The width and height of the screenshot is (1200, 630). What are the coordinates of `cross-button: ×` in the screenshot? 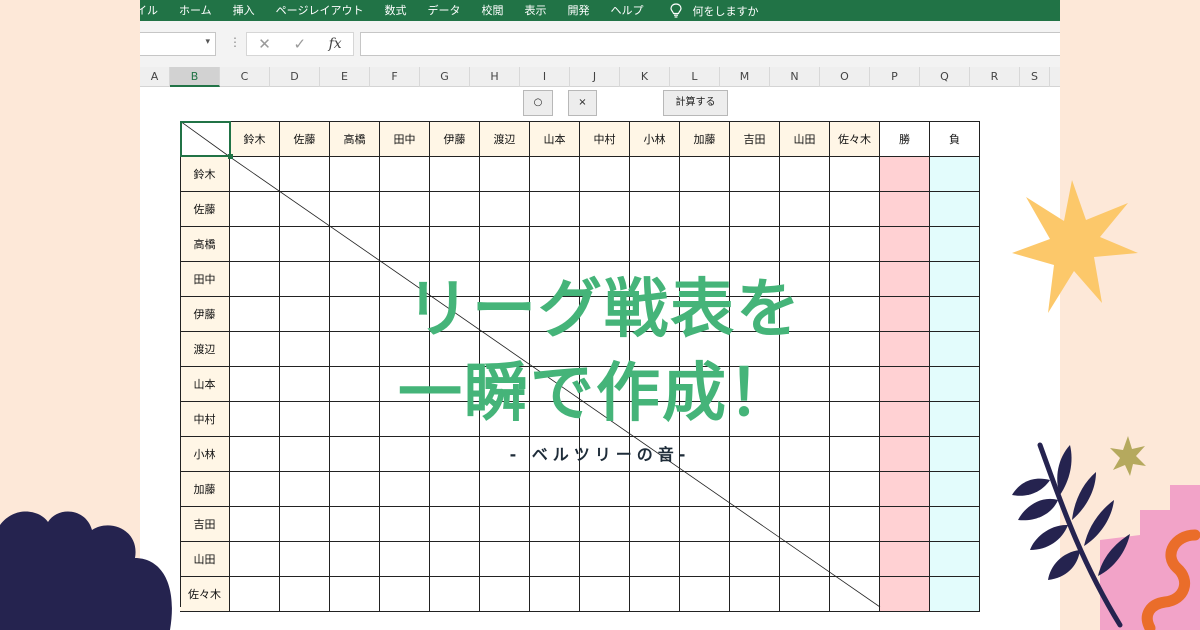 It's located at (582, 103).